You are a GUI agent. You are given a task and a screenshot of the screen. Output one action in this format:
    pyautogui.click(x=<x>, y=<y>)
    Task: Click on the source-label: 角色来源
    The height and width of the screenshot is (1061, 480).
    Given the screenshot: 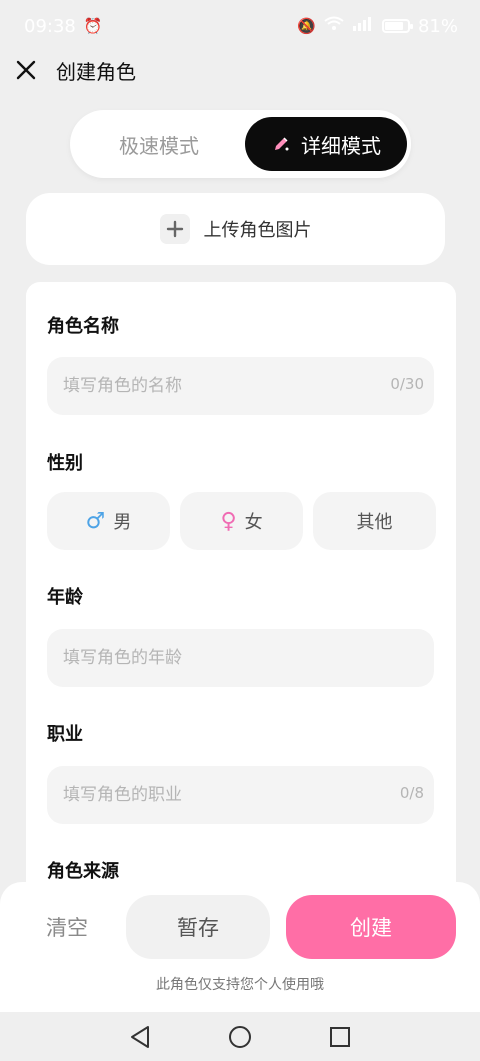 What is the action you would take?
    pyautogui.click(x=83, y=871)
    